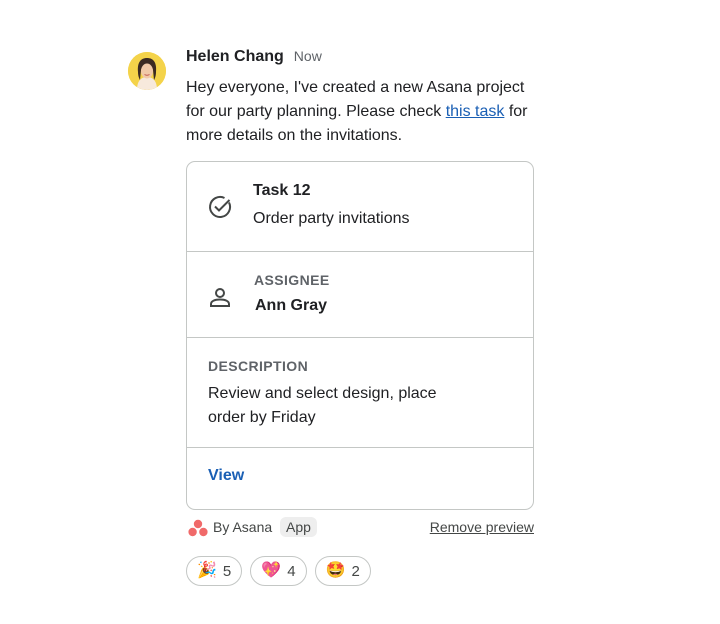 This screenshot has width=720, height=624. What do you see at coordinates (226, 476) in the screenshot?
I see `view-button: View` at bounding box center [226, 476].